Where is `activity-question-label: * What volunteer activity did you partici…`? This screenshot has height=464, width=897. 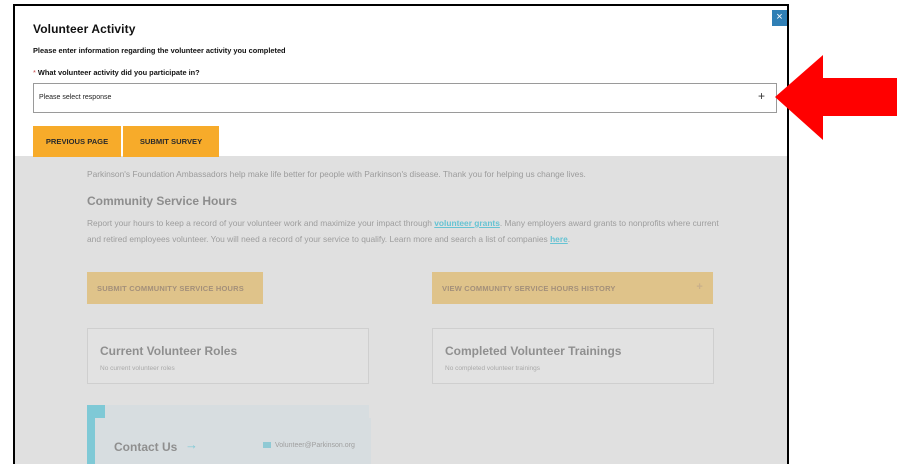
activity-question-label: * What volunteer activity did you partici… is located at coordinates (116, 72).